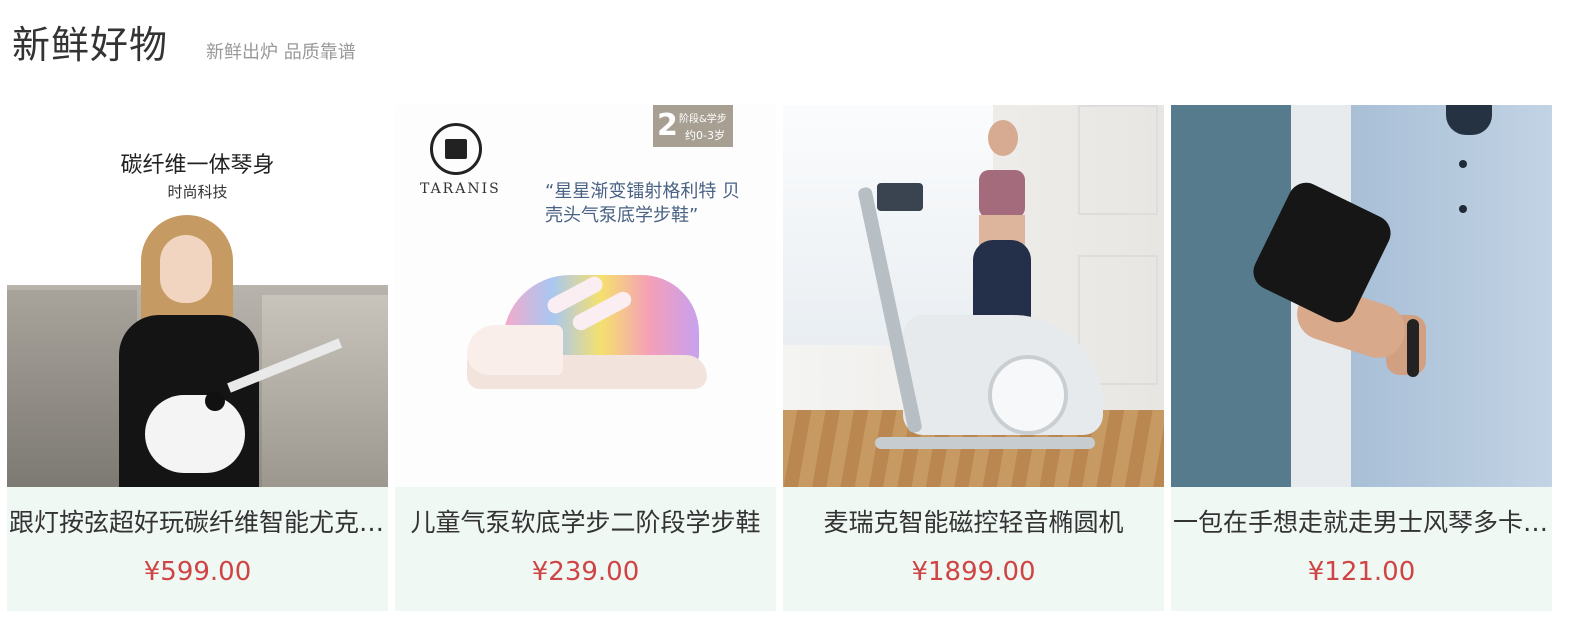 Image resolution: width=1573 pixels, height=623 pixels. Describe the element at coordinates (973, 296) in the screenshot. I see `product-image-elliptical` at that location.